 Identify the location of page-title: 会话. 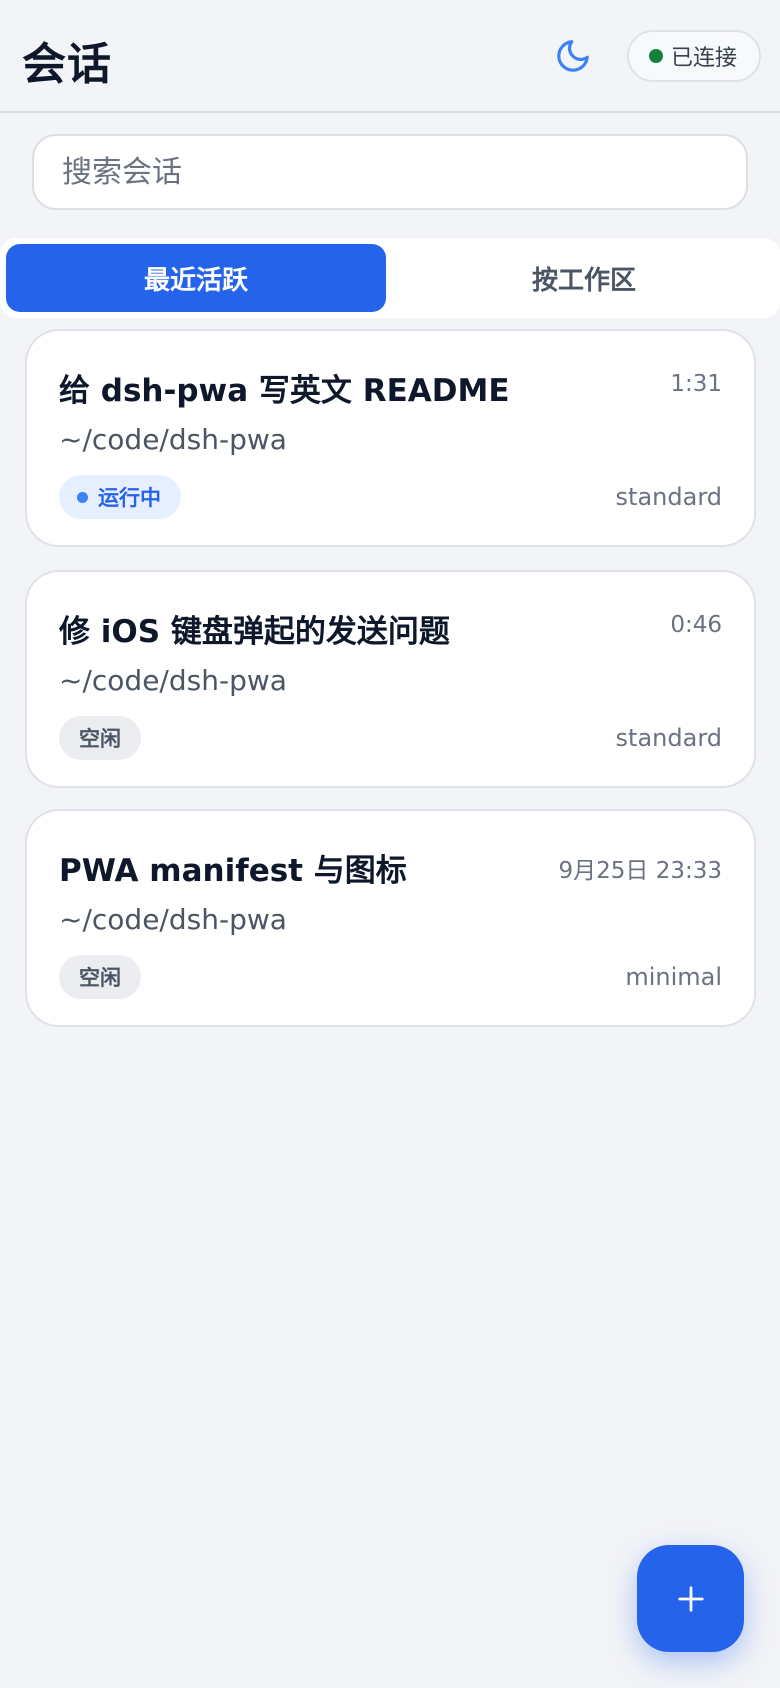
(67, 64).